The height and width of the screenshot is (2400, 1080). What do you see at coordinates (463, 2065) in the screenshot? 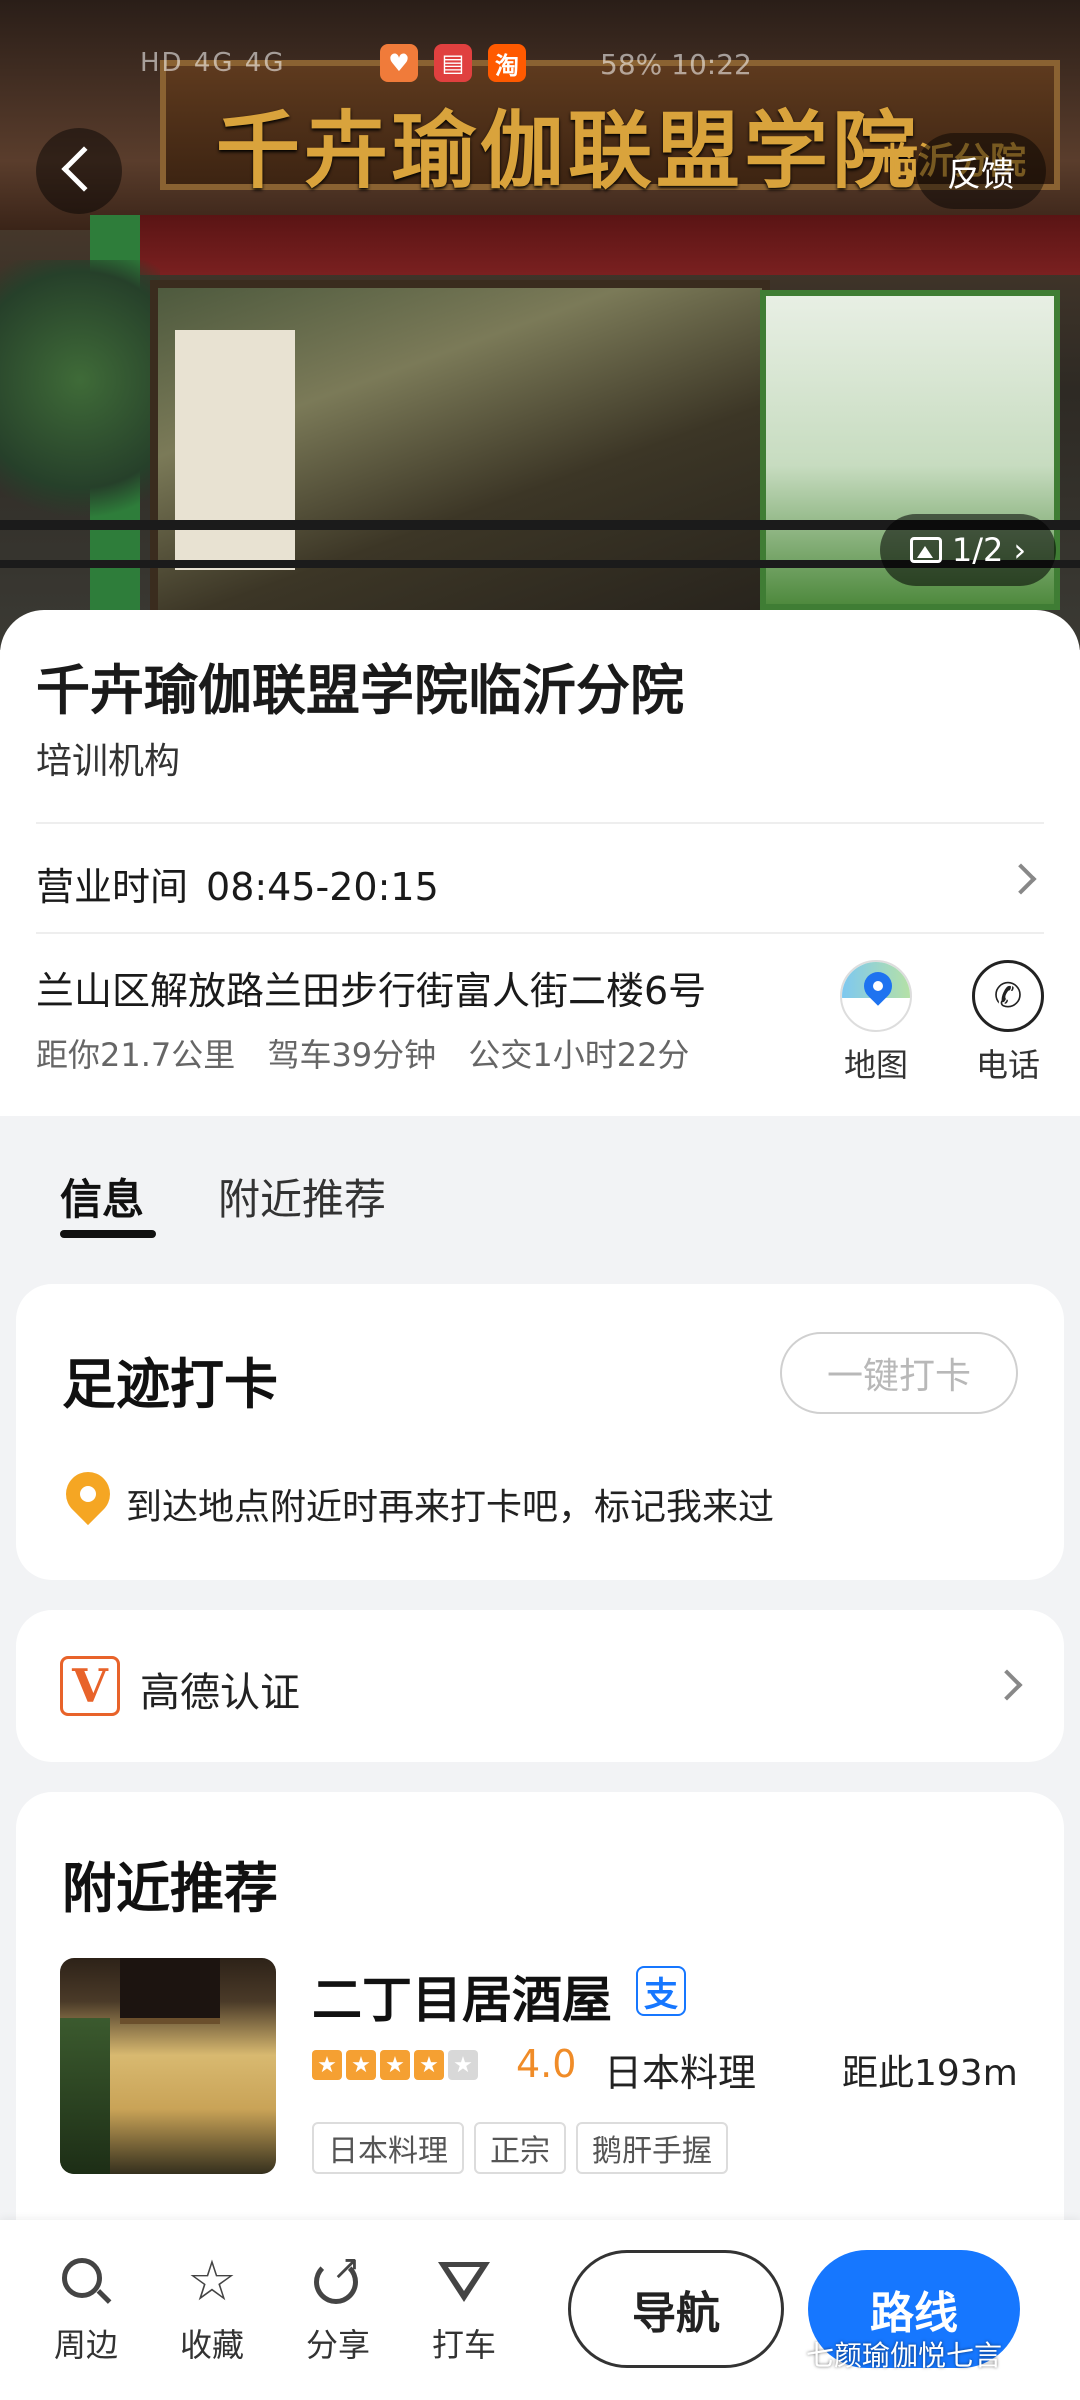
I see `star-empty-icon: ★` at bounding box center [463, 2065].